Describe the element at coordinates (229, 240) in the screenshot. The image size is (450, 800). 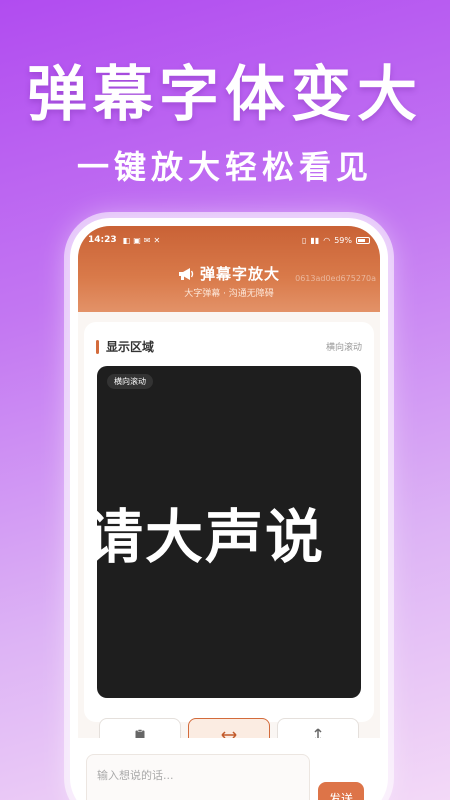
I see `status-bar: 14:23 ◧ ▣ ✉ ✕ ▯ ▮▮ ◠ 59%` at that location.